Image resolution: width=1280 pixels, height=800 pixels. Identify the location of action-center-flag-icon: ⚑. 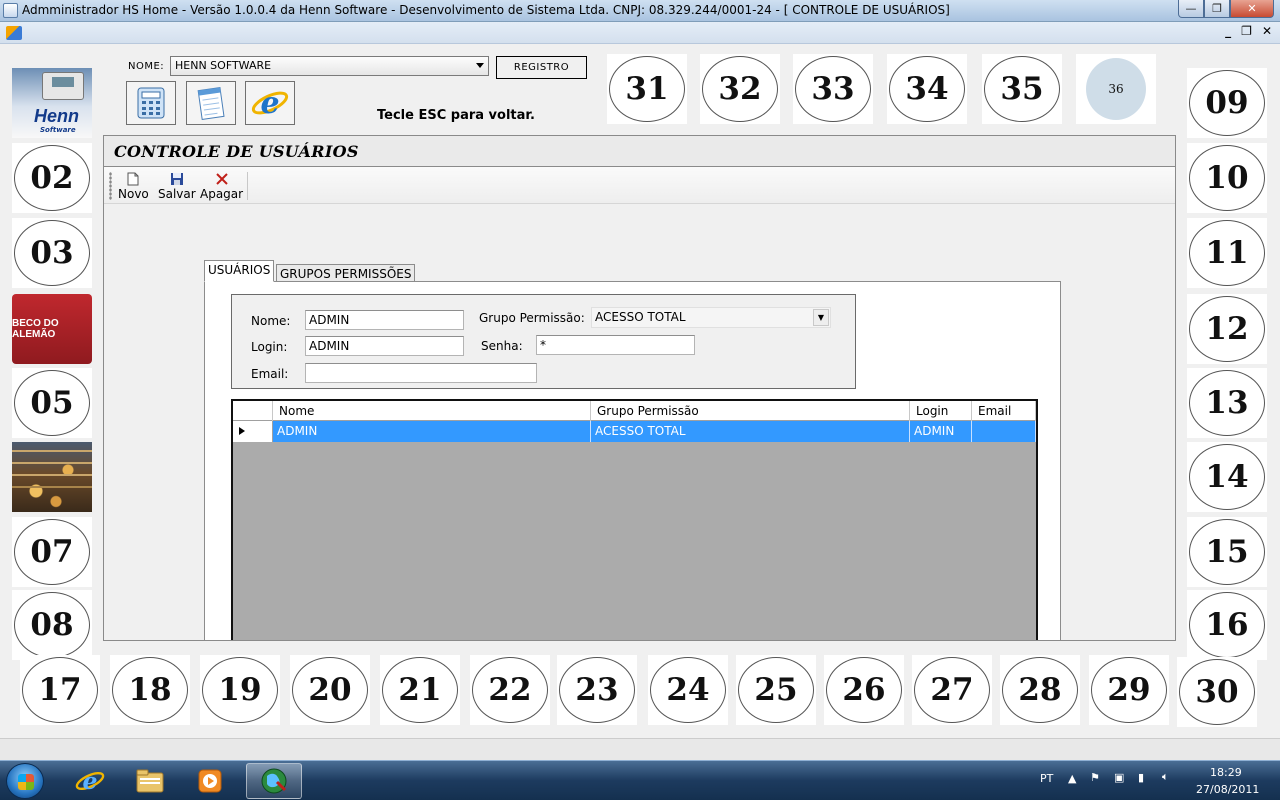
(1095, 777).